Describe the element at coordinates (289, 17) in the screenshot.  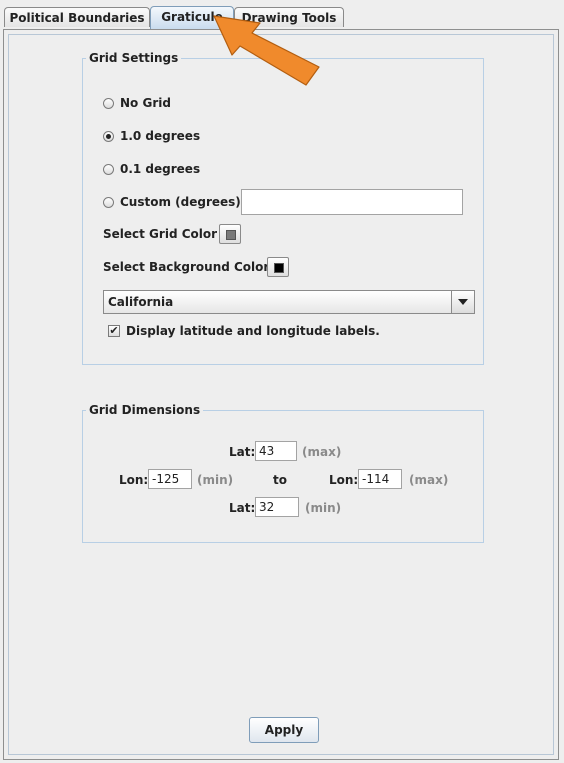
I see `tab-drawing-tools: Drawing Tools` at that location.